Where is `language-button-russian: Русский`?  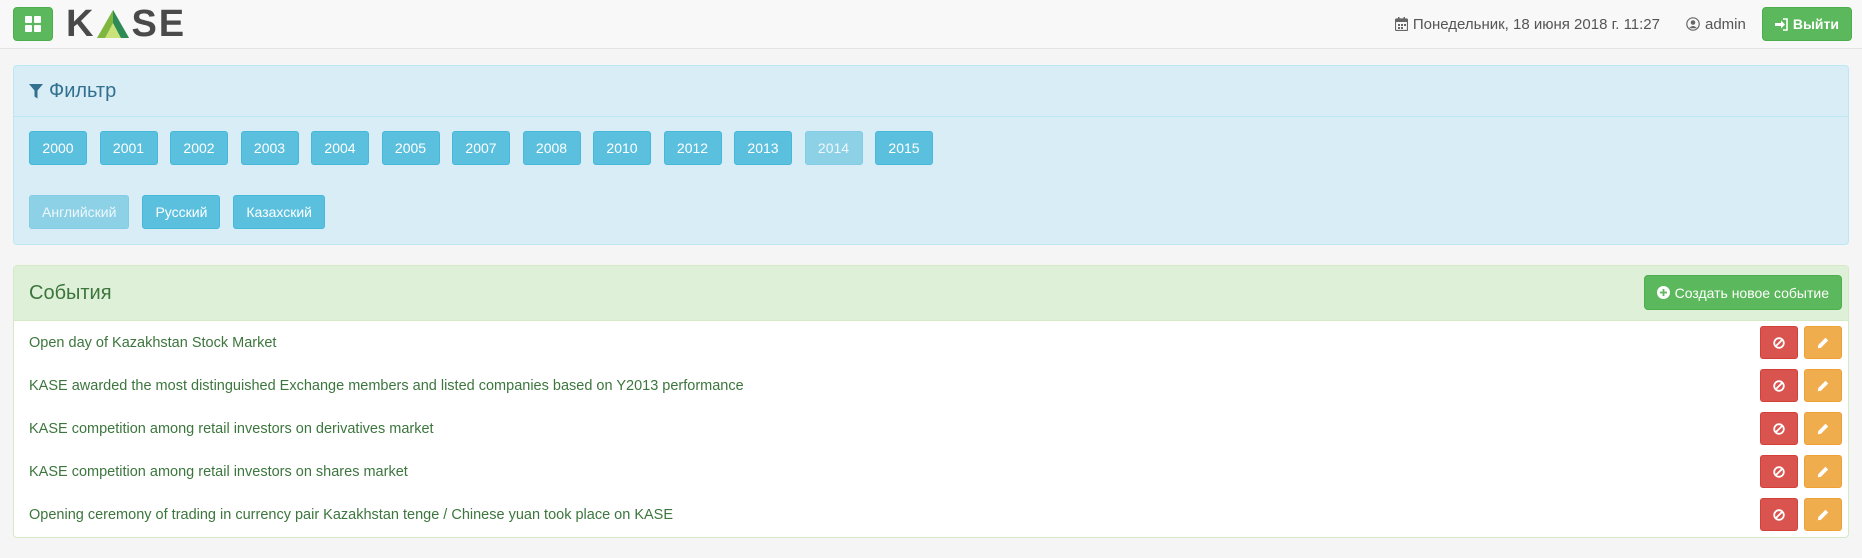 language-button-russian: Русский is located at coordinates (181, 212).